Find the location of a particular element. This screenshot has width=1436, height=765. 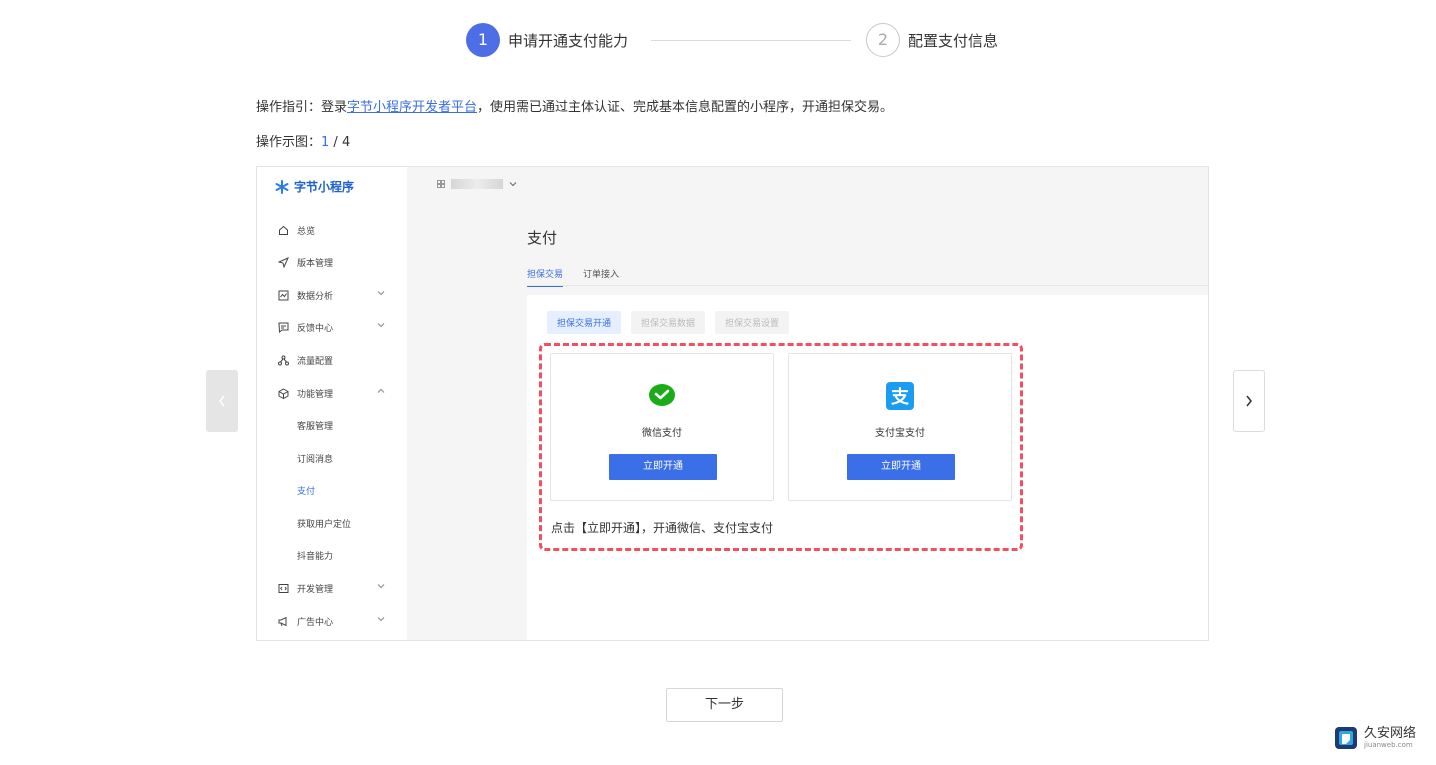

example-pager: 操作示图：1 / 4 is located at coordinates (303, 140).